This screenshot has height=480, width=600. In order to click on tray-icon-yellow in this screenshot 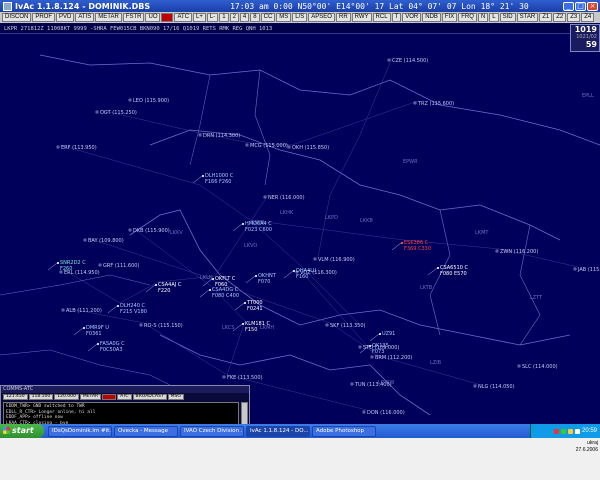, I will do `click(570, 431)`.